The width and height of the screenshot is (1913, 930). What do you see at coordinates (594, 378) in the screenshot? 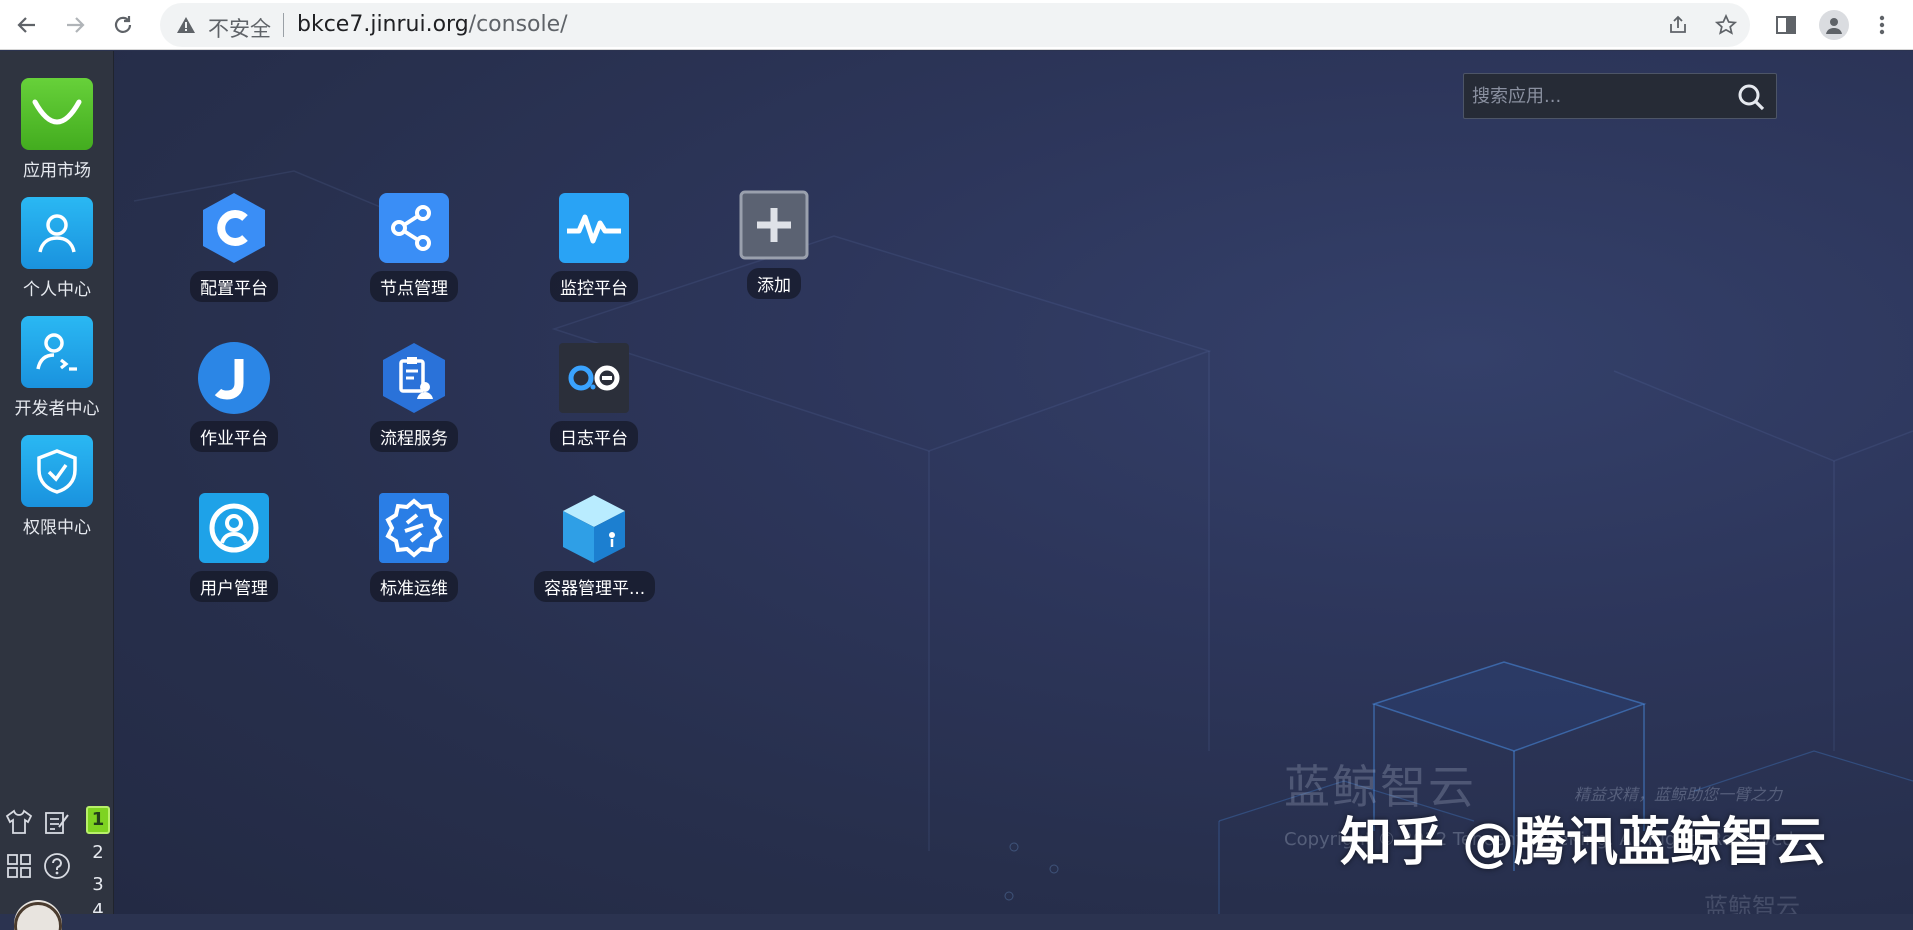
I see `log-icon` at bounding box center [594, 378].